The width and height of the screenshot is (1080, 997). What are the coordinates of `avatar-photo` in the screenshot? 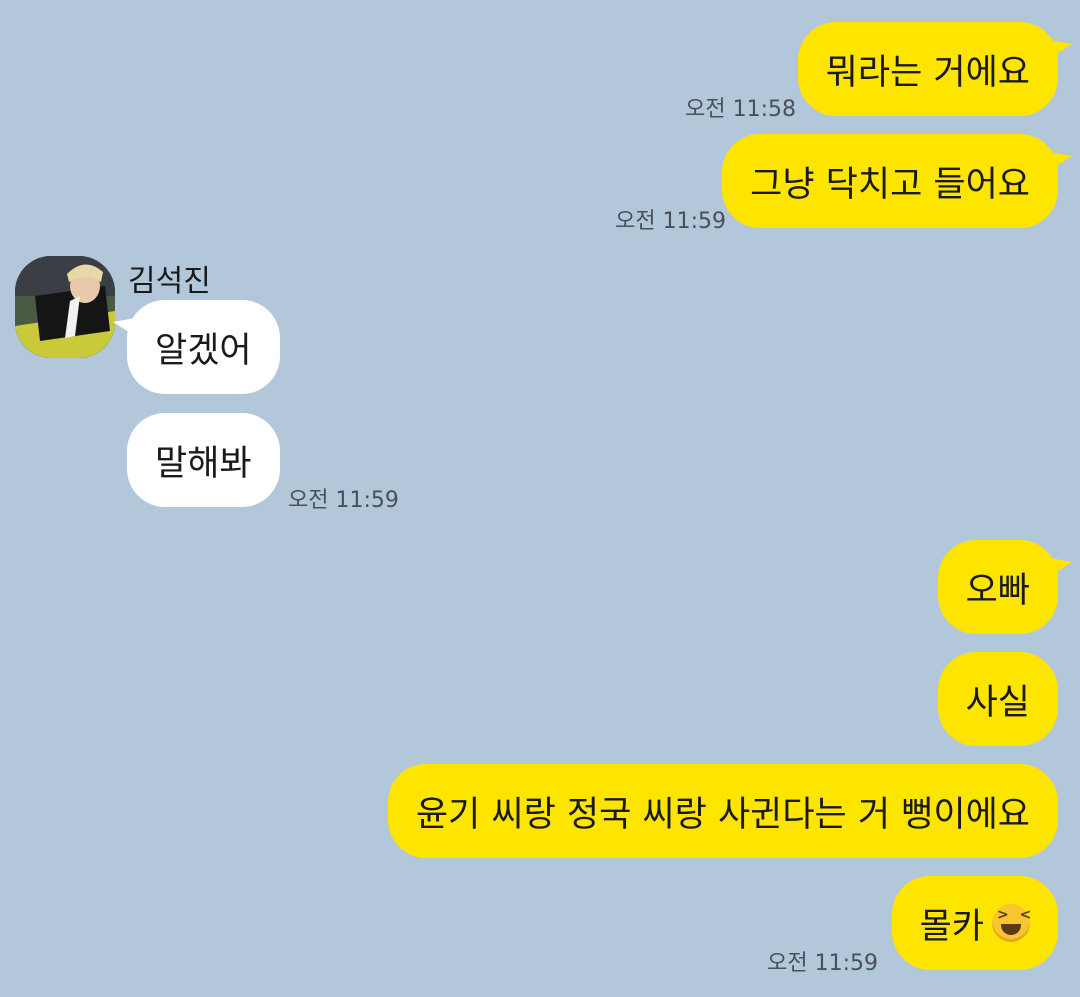 It's located at (65, 307).